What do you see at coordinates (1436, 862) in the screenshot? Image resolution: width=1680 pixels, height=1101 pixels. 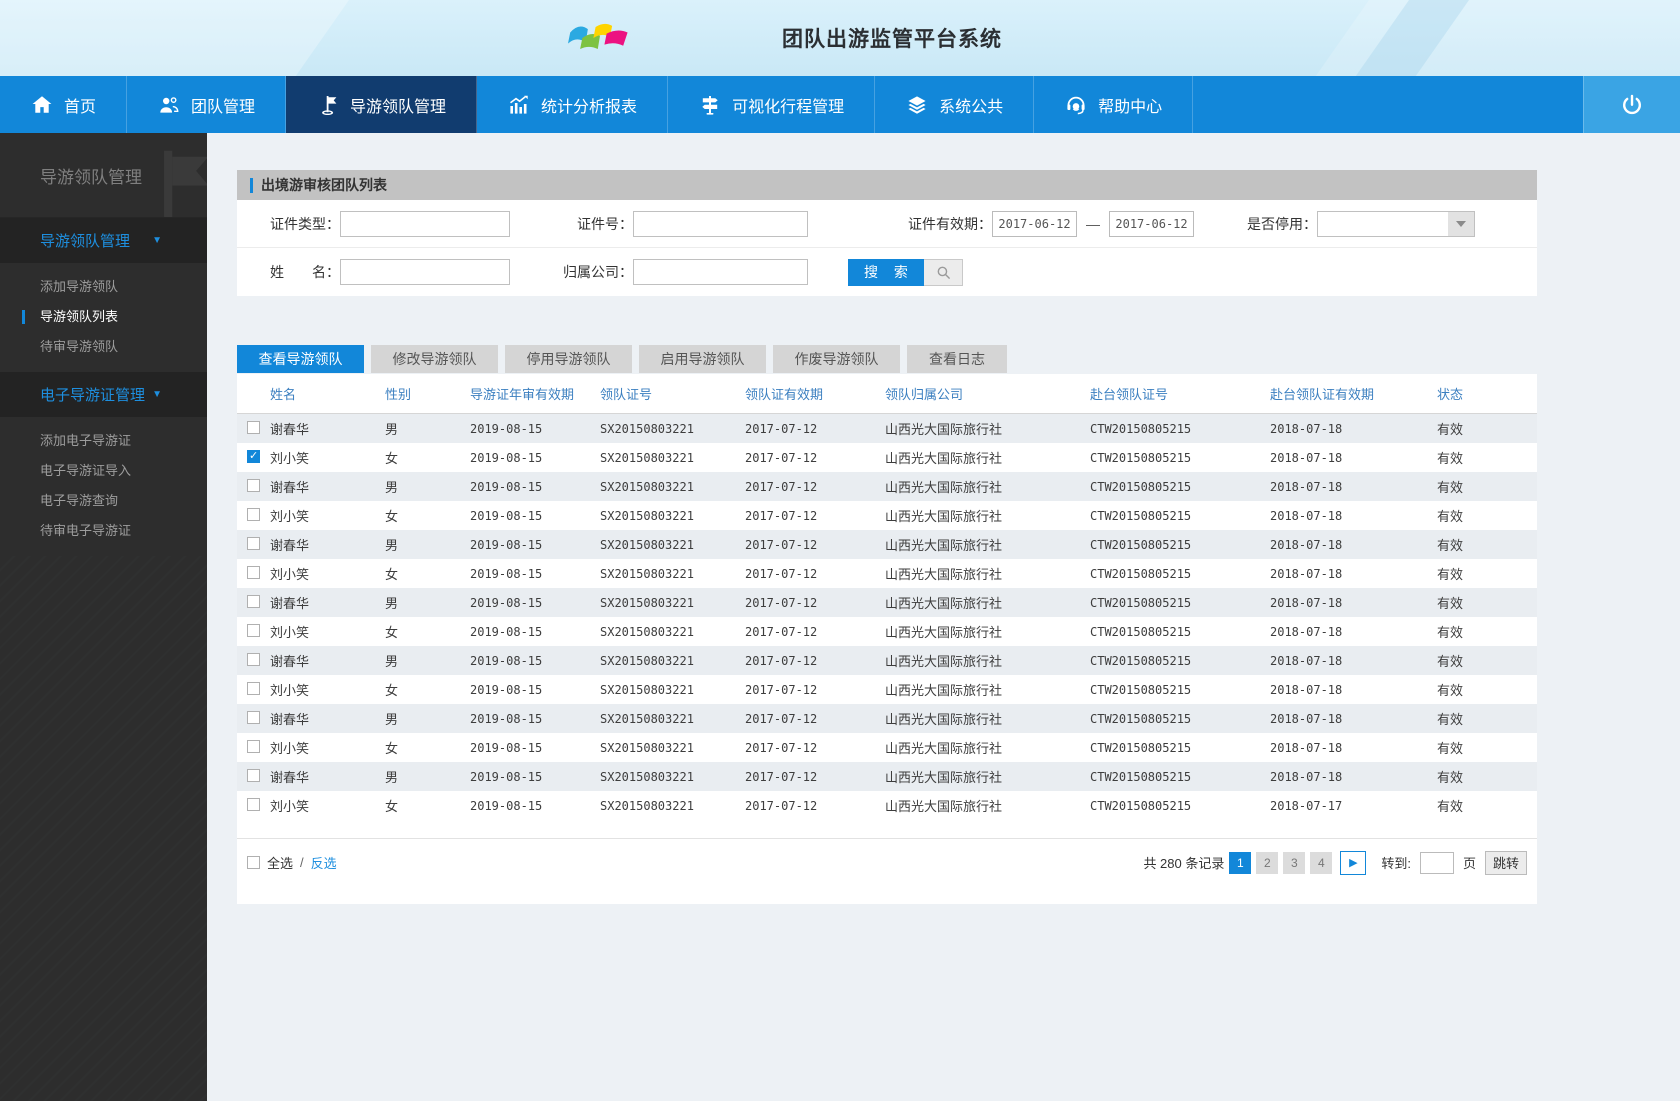 I see `goto-page-input` at bounding box center [1436, 862].